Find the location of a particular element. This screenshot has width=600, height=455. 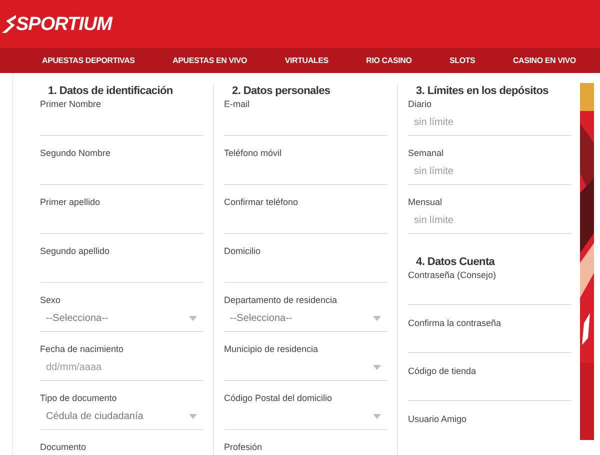

section-heading: 1. Datos de identificación is located at coordinates (110, 91).